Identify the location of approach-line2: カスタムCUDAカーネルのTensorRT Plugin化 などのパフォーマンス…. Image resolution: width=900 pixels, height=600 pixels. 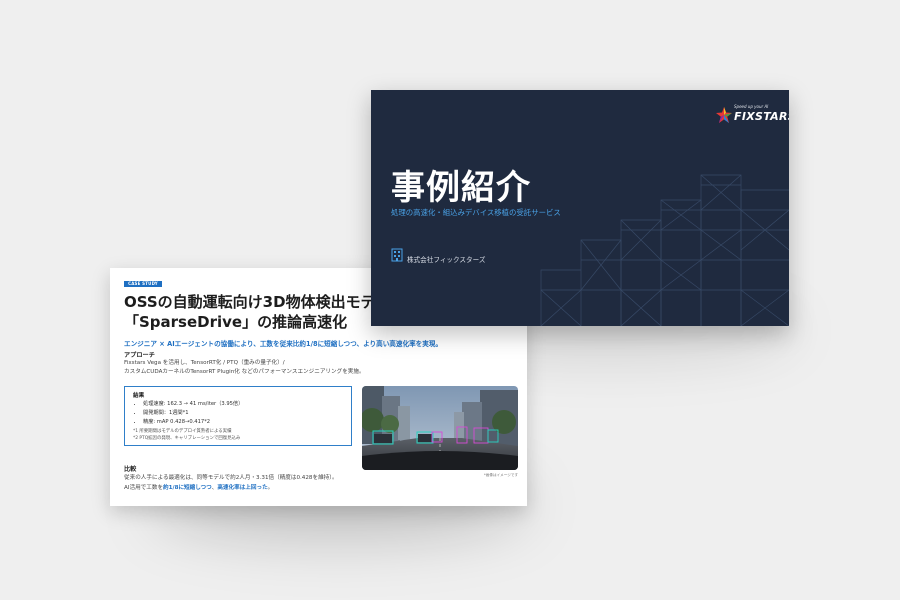
(244, 372).